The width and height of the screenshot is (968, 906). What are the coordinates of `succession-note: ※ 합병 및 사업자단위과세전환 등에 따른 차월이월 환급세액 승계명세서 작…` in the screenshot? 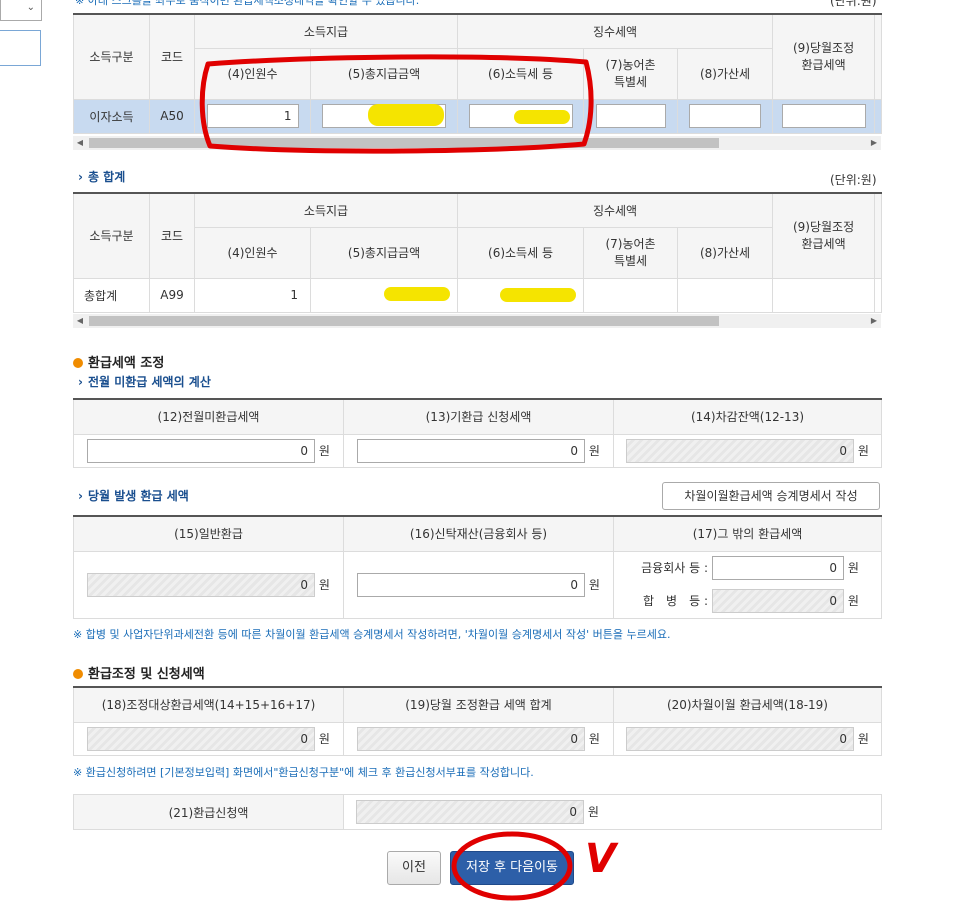 It's located at (372, 634).